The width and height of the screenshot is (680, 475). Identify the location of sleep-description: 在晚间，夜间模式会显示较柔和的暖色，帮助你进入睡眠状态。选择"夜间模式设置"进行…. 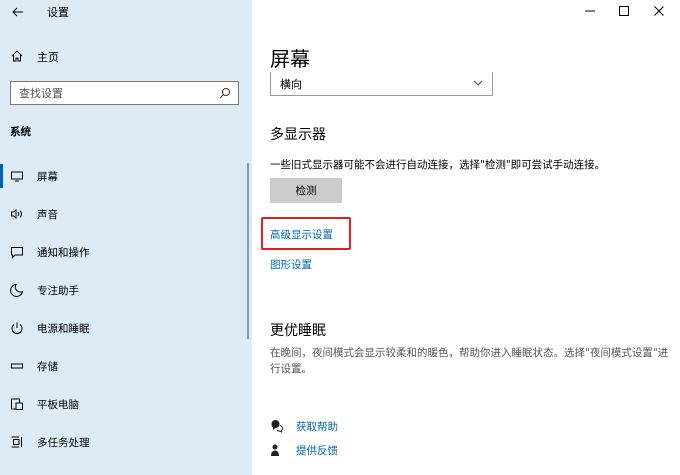
(469, 361).